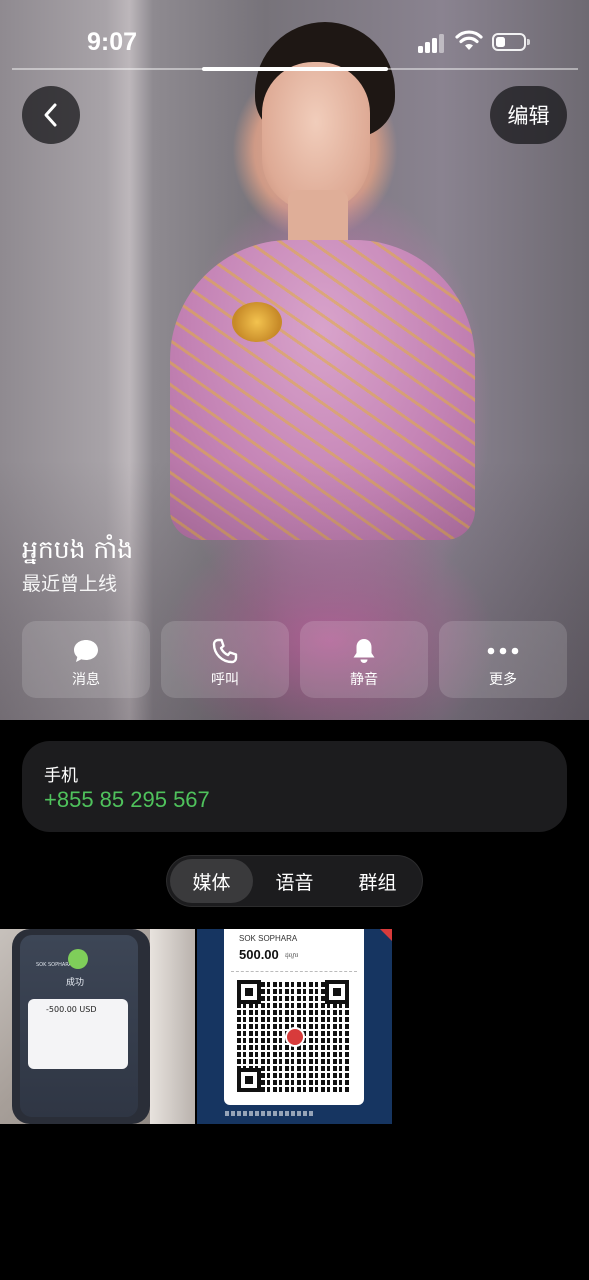  Describe the element at coordinates (270, 1113) in the screenshot. I see `qr-footer-text` at that location.